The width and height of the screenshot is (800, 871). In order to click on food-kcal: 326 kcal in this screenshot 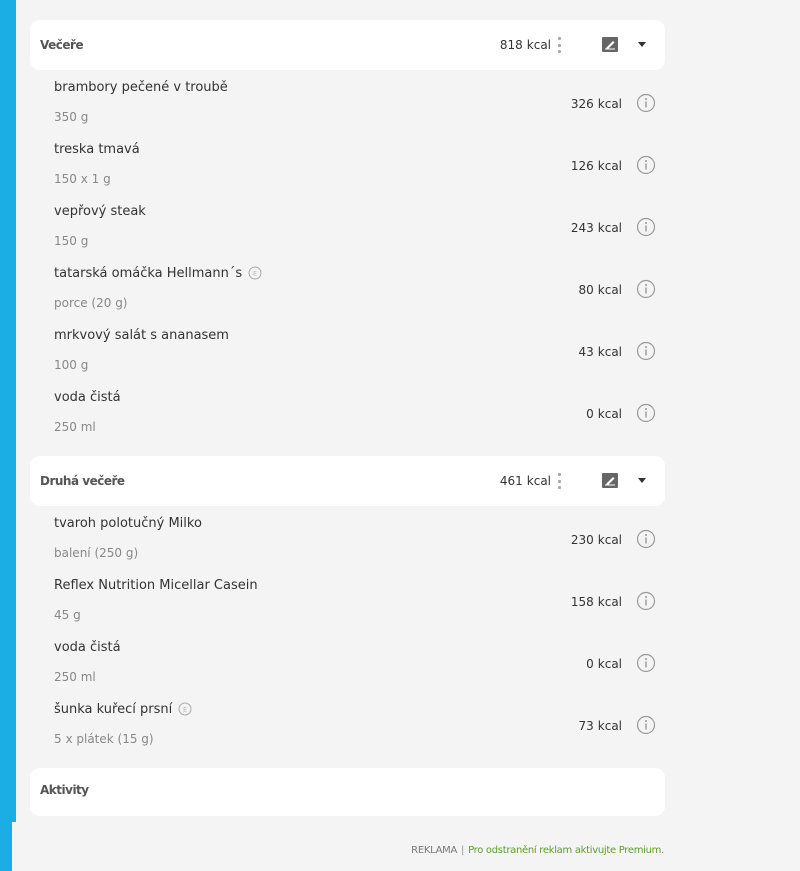, I will do `click(596, 104)`.